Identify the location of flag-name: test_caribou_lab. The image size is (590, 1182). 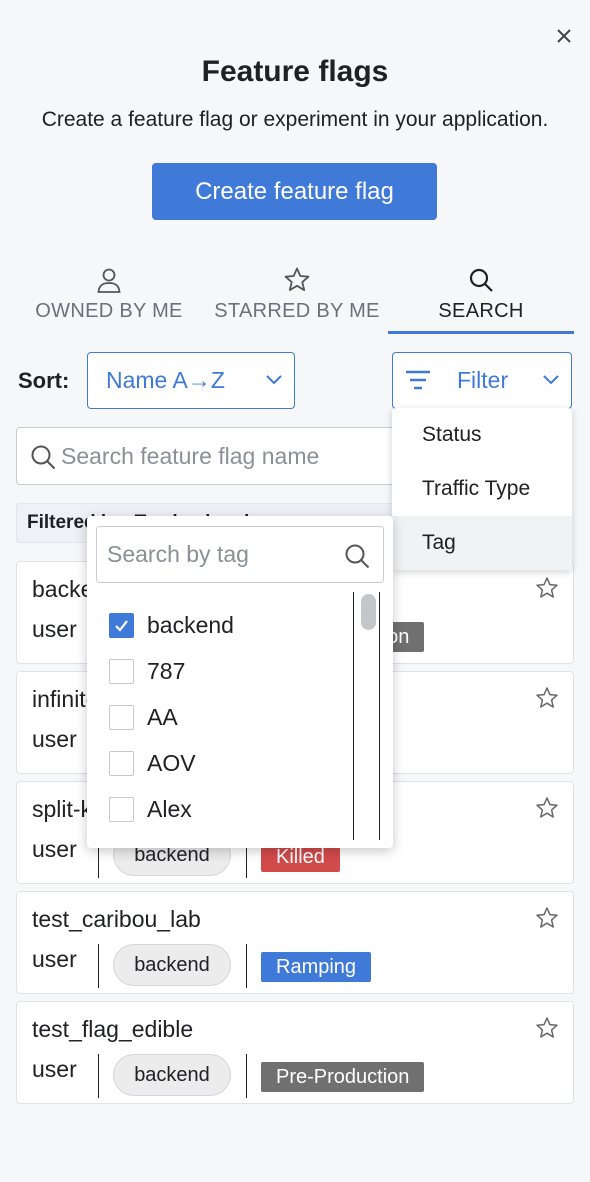
(116, 919).